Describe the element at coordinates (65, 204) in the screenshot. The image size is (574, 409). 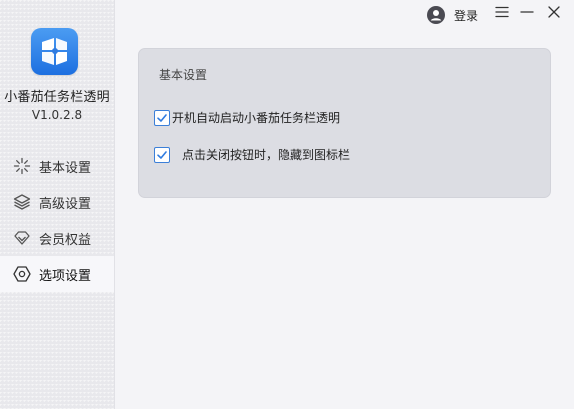
I see `sidebar-item-label: 高级设置` at that location.